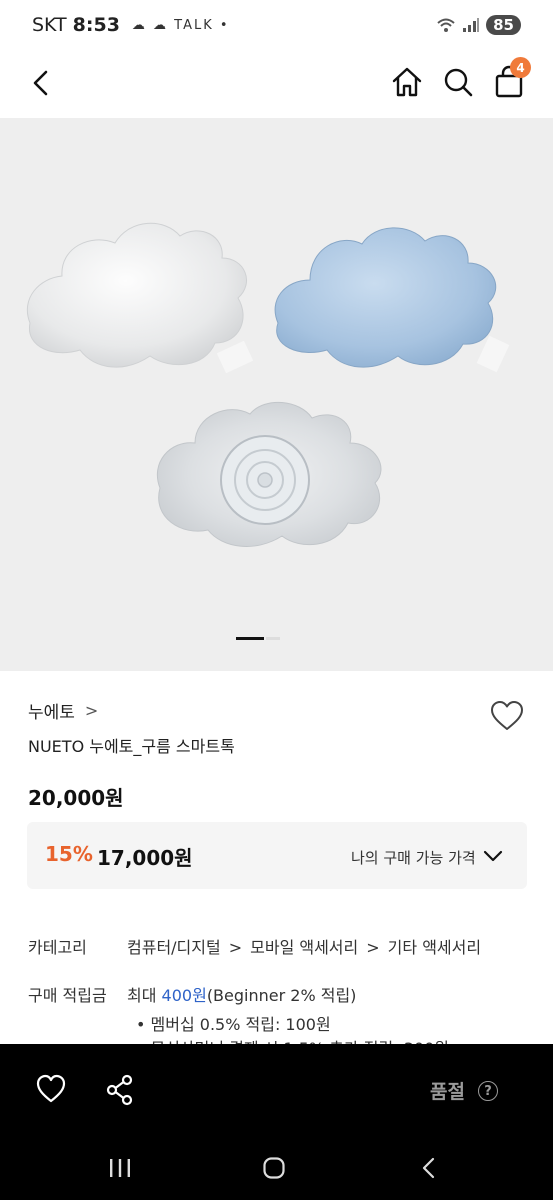  What do you see at coordinates (471, 25) in the screenshot?
I see `signal-icon` at bounding box center [471, 25].